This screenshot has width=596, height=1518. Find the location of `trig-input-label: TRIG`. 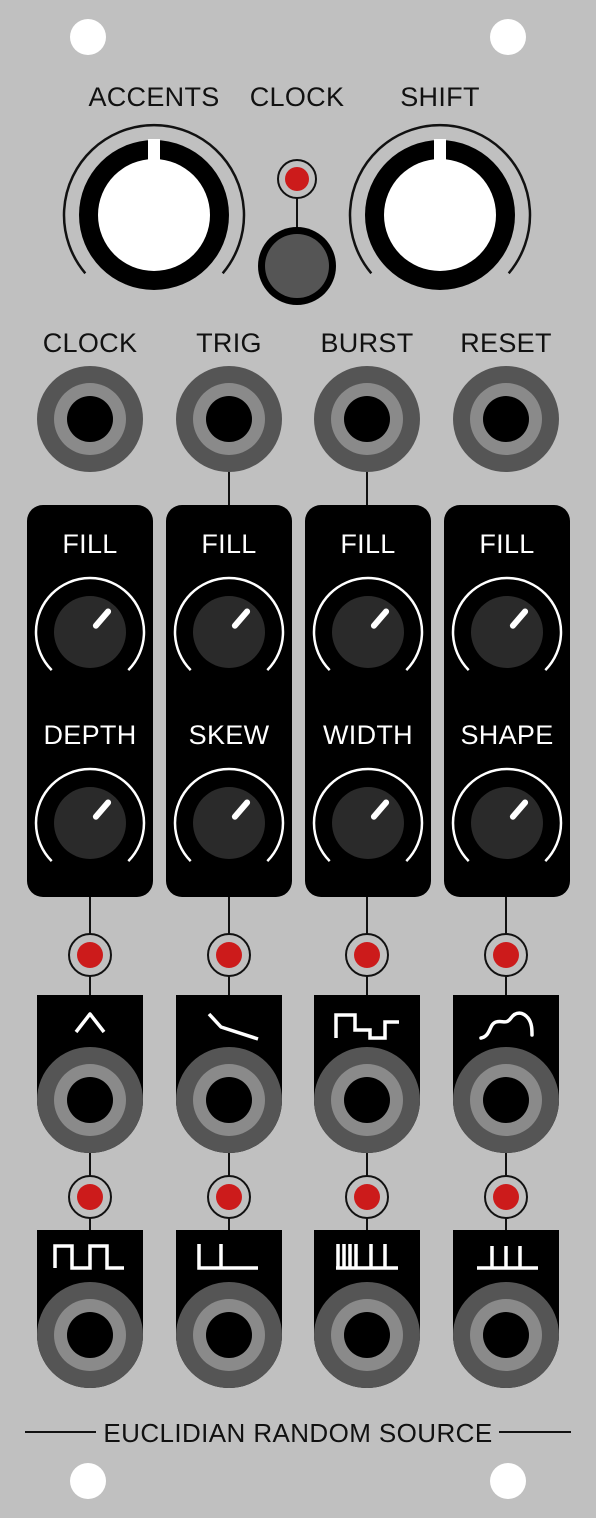

trig-input-label: TRIG is located at coordinates (229, 343).